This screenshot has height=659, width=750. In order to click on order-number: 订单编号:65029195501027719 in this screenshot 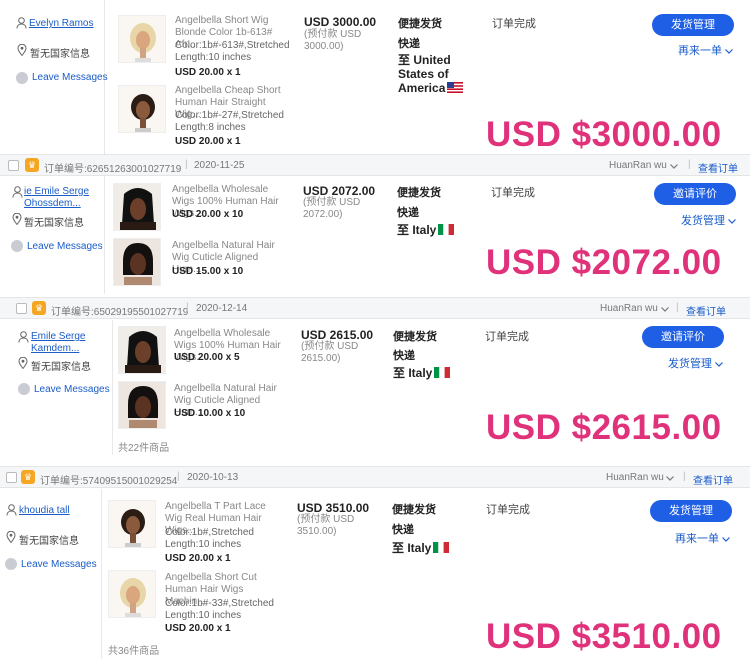, I will do `click(119, 310)`.